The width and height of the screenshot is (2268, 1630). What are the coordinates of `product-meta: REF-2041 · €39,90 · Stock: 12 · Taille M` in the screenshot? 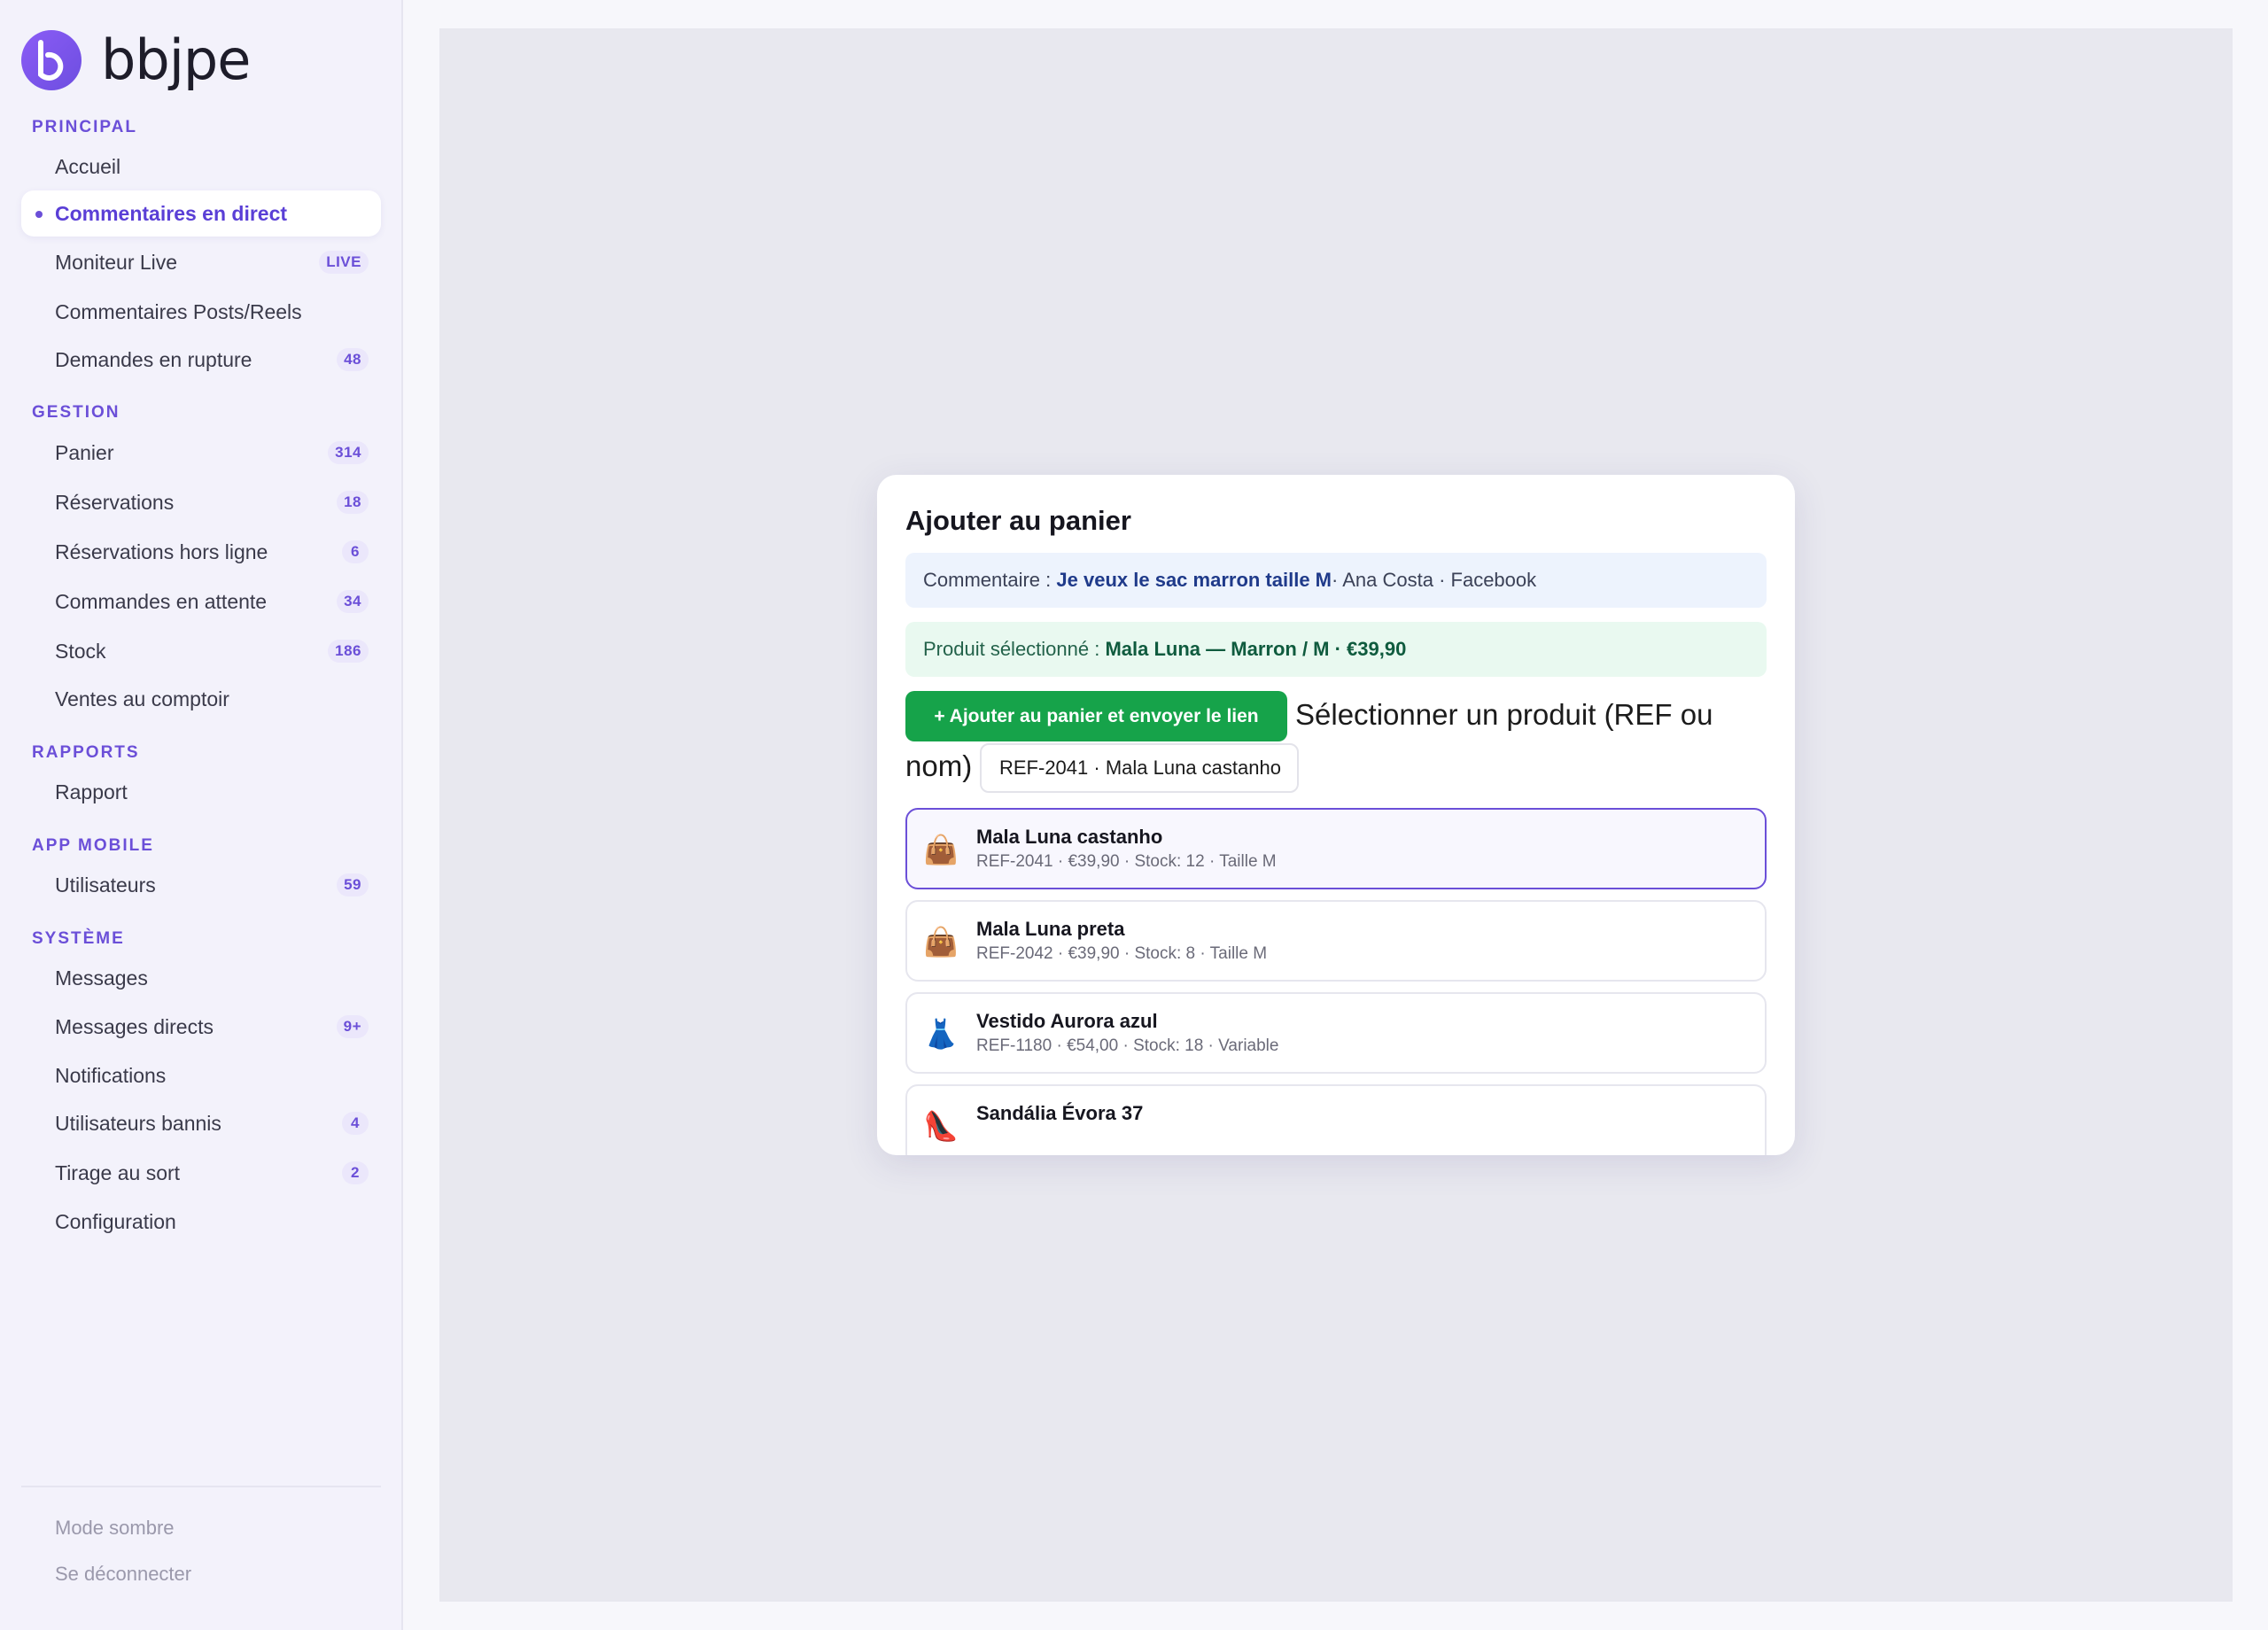 It's located at (1126, 861).